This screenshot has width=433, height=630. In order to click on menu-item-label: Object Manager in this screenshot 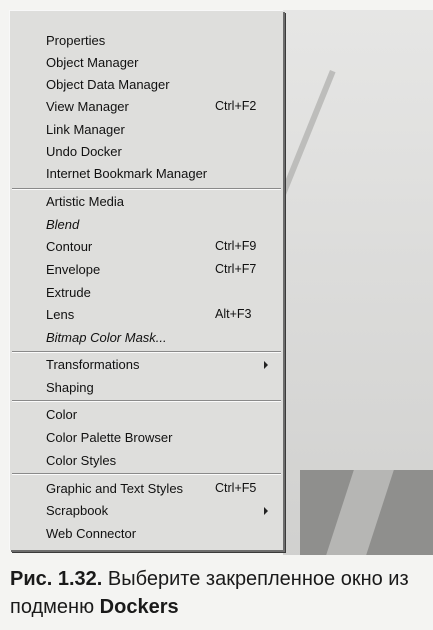, I will do `click(92, 62)`.